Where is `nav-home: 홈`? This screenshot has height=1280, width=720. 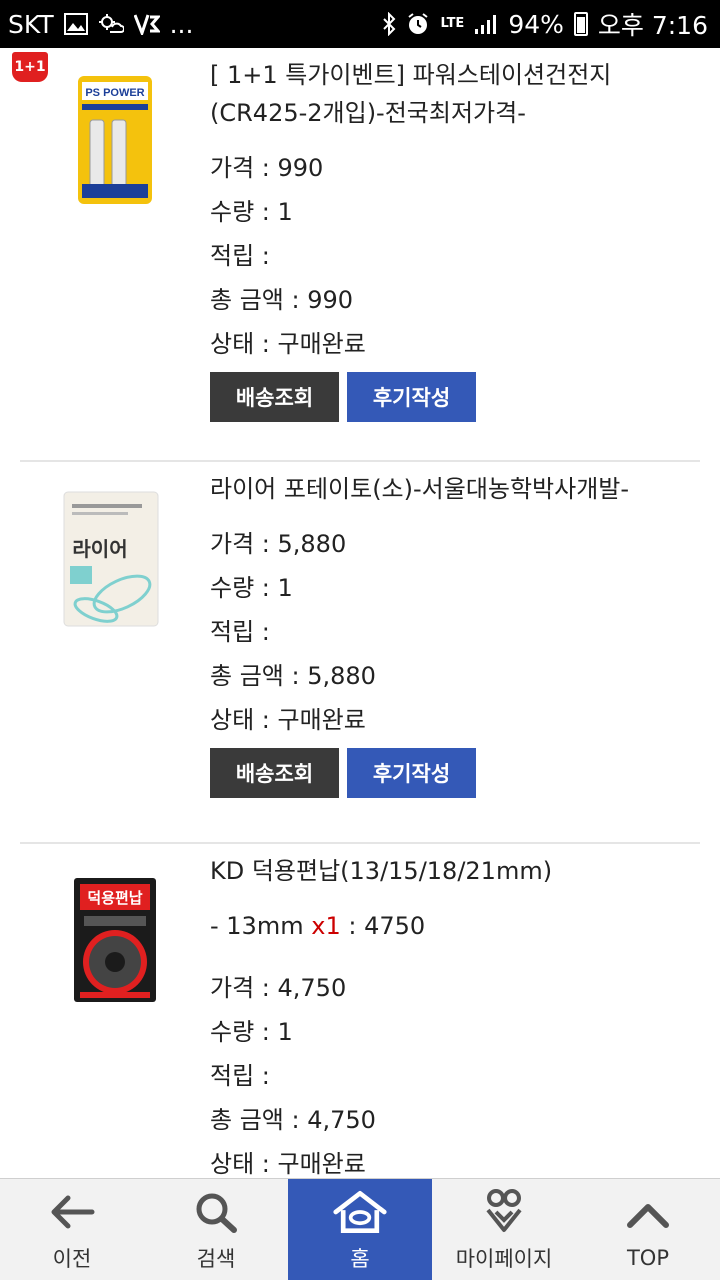
nav-home: 홈 is located at coordinates (360, 1229).